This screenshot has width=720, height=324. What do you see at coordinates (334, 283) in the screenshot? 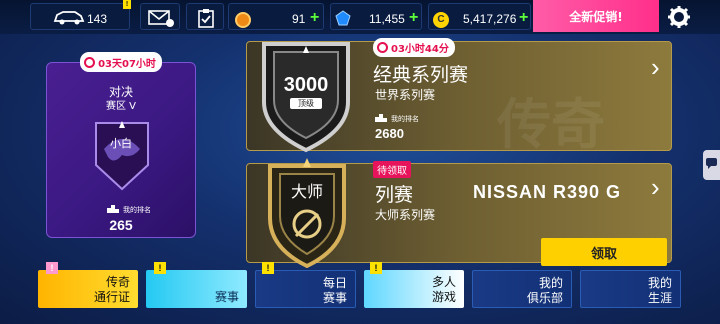
I see `nav-daily-line1: 每日` at bounding box center [334, 283].